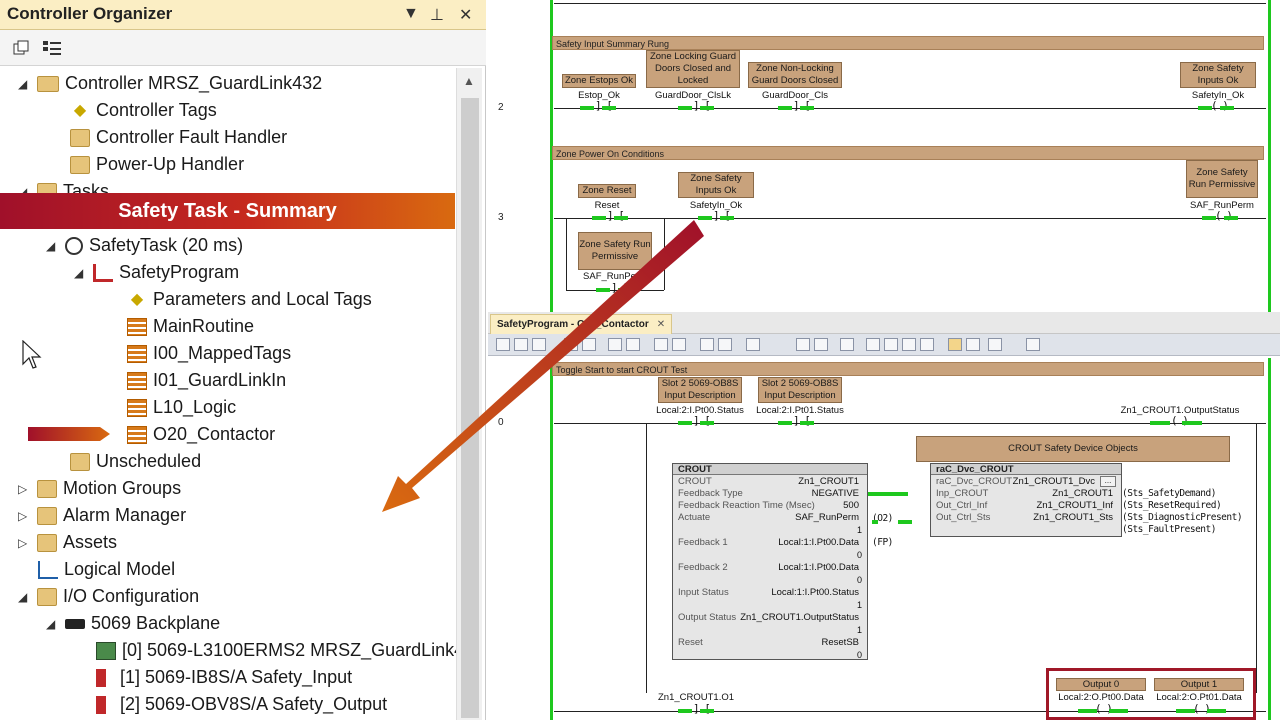 This screenshot has height=720, width=1280. Describe the element at coordinates (768, 568) in the screenshot. I see `crout-param-row: Feedback 2 Local:1:I.Pt00.Data` at that location.